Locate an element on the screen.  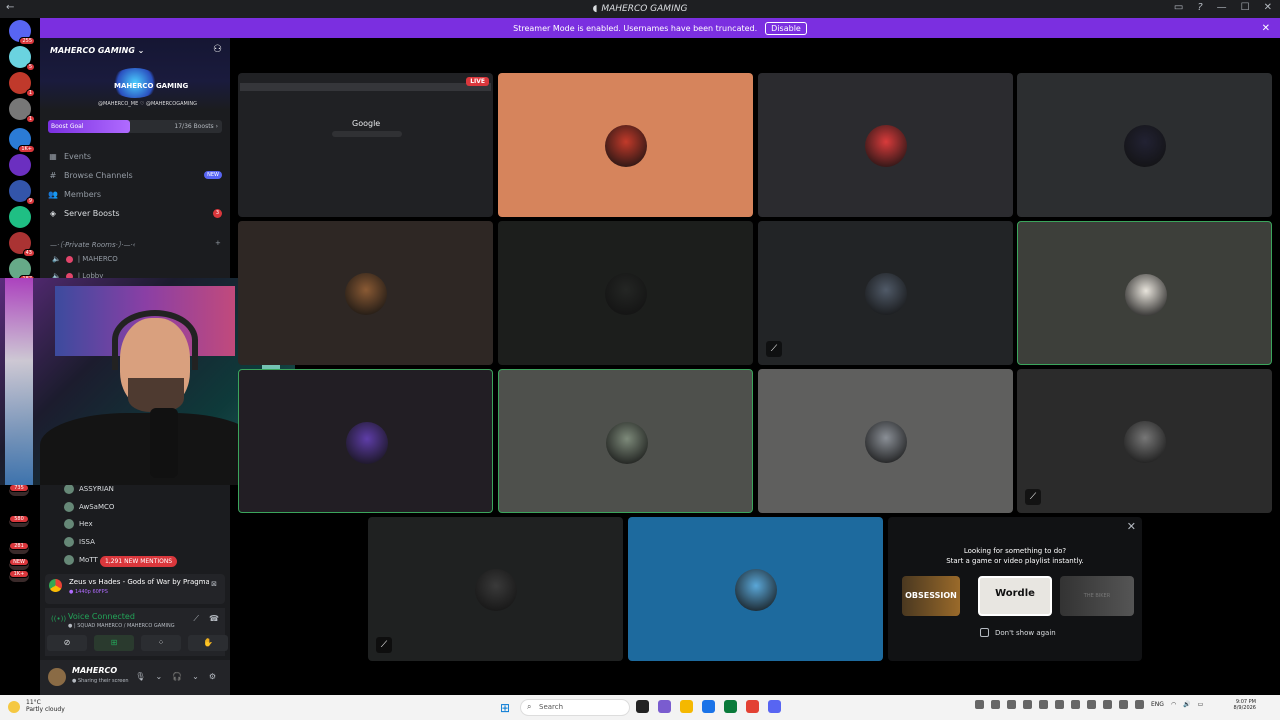
voice-member: ASSYRIAN is located at coordinates (89, 489).